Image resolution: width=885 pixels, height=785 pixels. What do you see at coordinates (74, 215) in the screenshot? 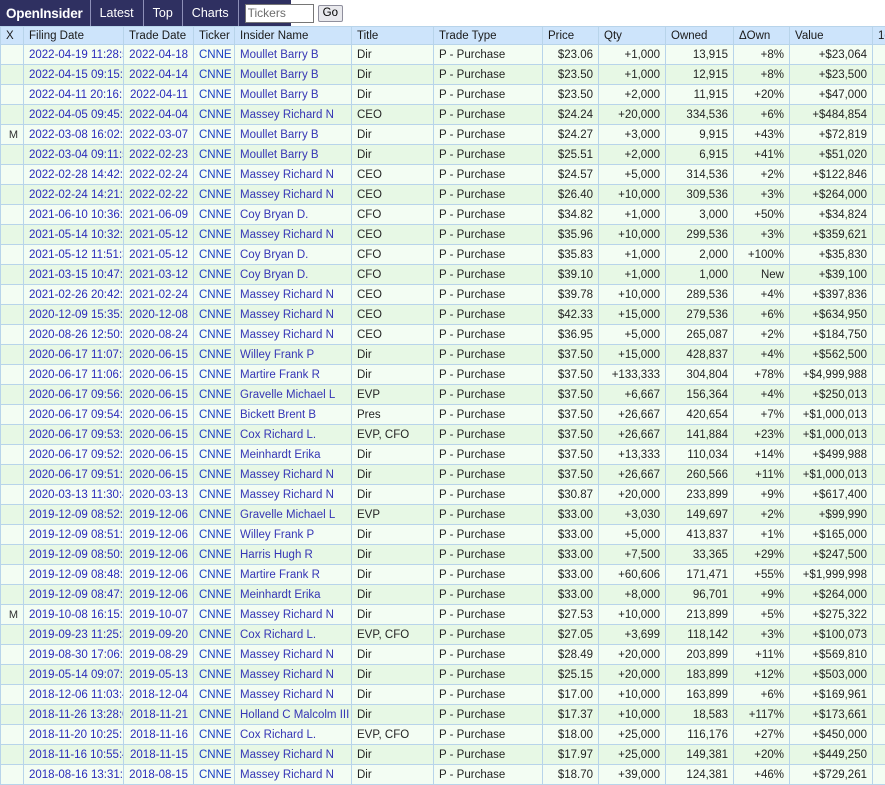
I see `row-cell-filing-date: 2021-06-10 10:36:46` at bounding box center [74, 215].